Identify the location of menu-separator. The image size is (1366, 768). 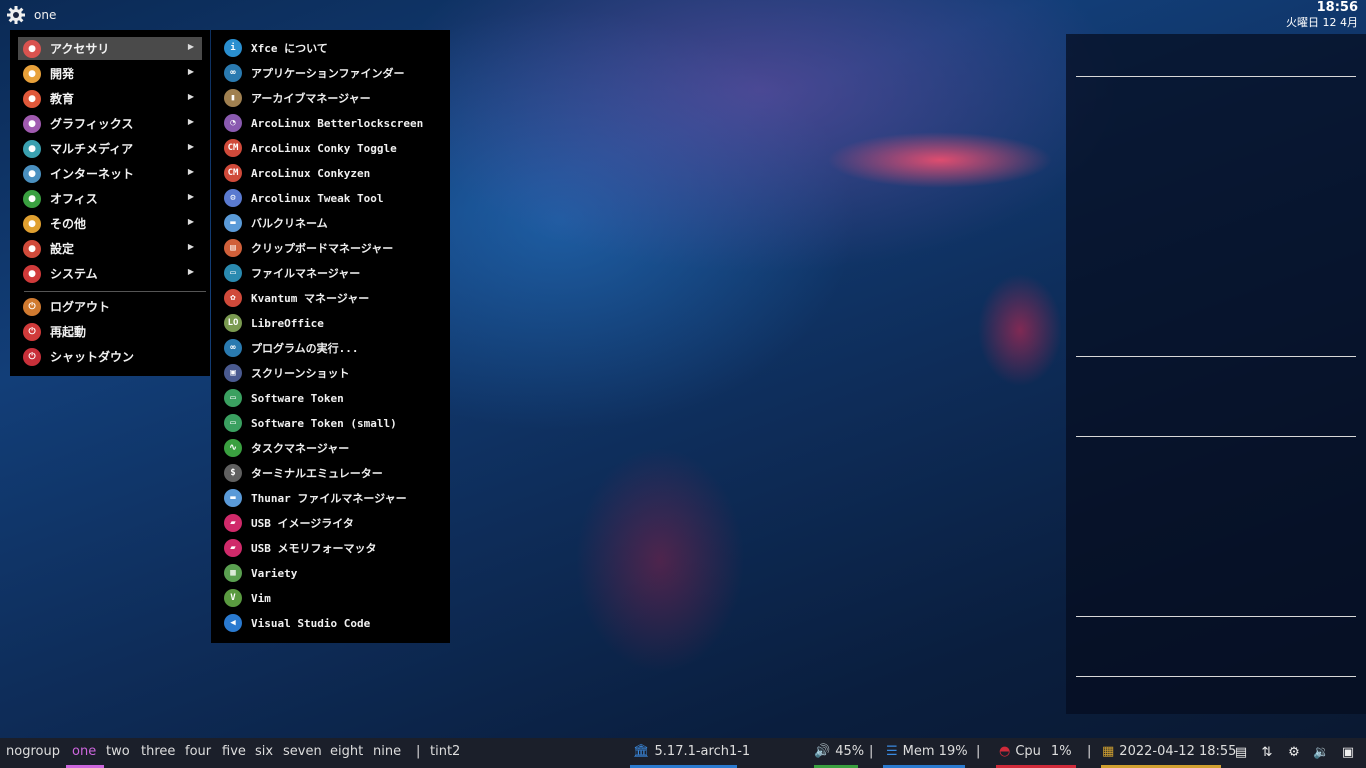
(115, 291).